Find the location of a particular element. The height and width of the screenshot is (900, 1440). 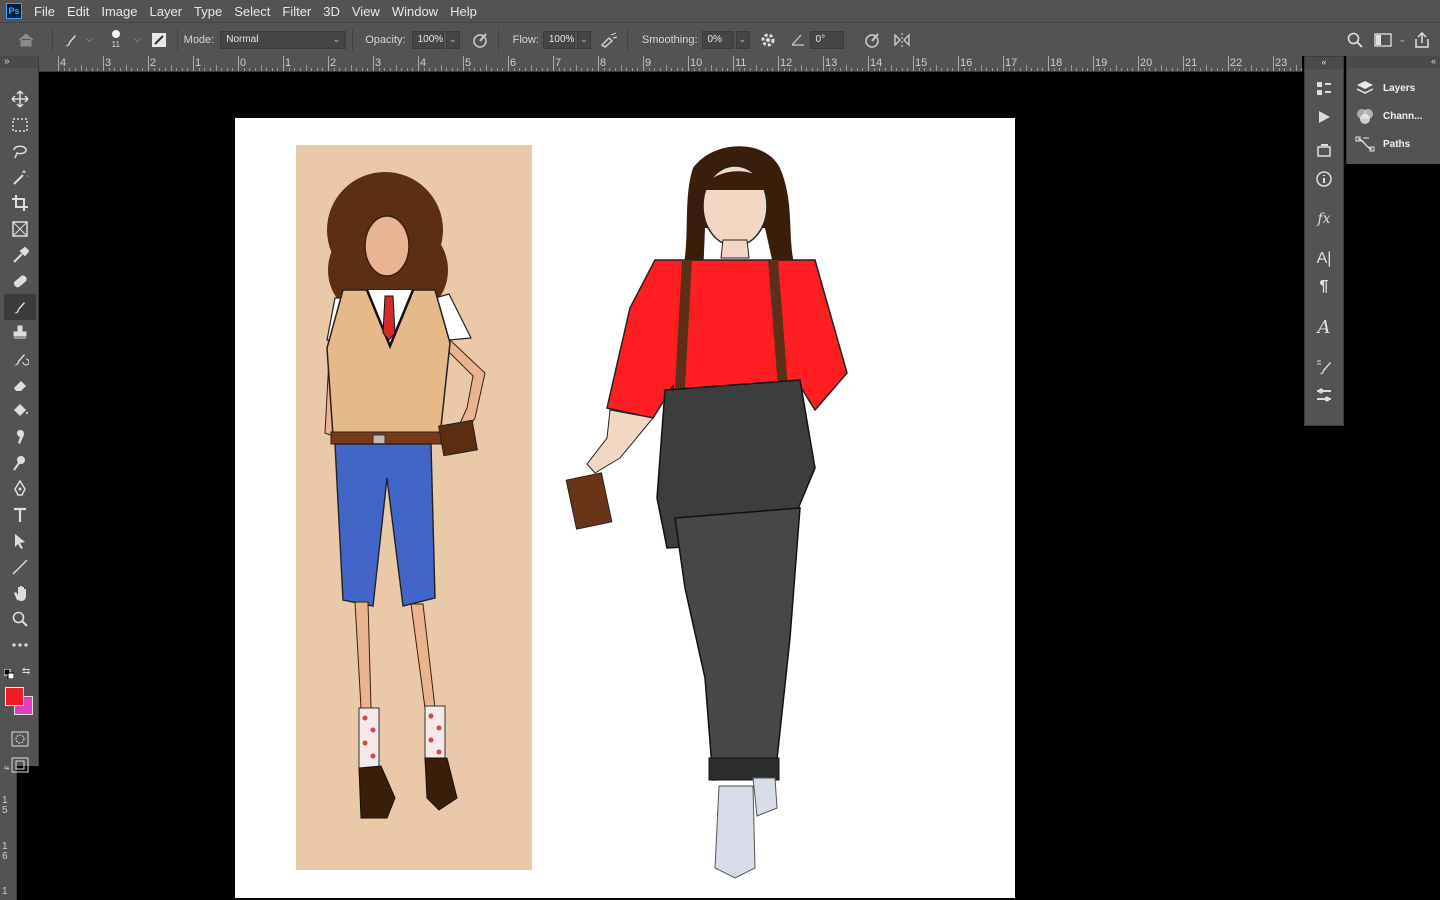

ruler-label: 17 is located at coordinates (1011, 63).